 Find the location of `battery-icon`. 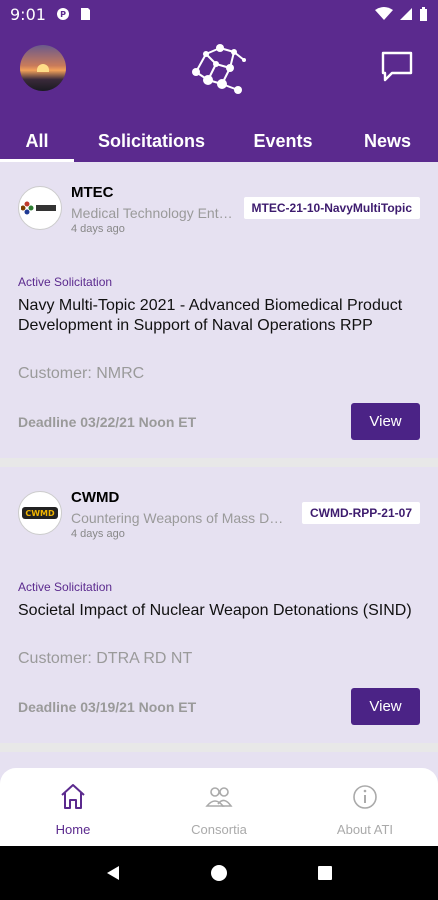

battery-icon is located at coordinates (423, 13).